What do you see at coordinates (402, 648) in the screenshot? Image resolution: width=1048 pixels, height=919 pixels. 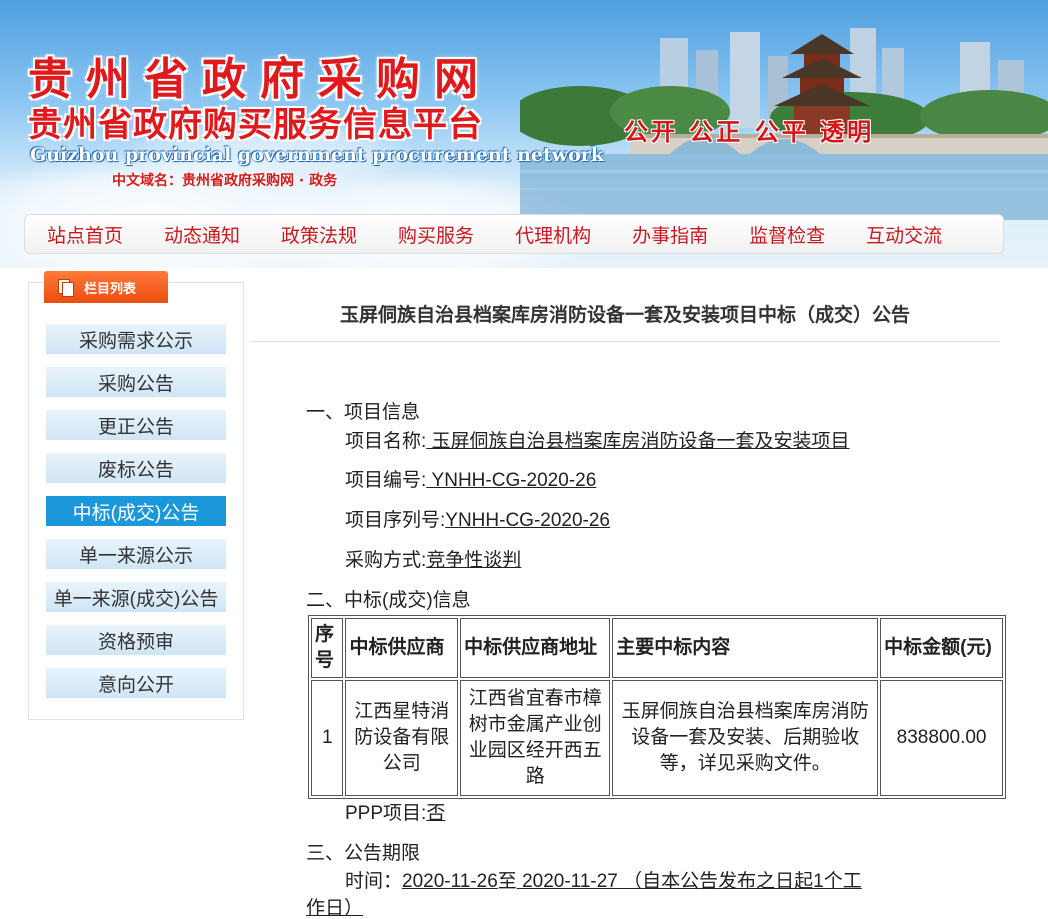 I see `table-header-cell: 中标供应商` at bounding box center [402, 648].